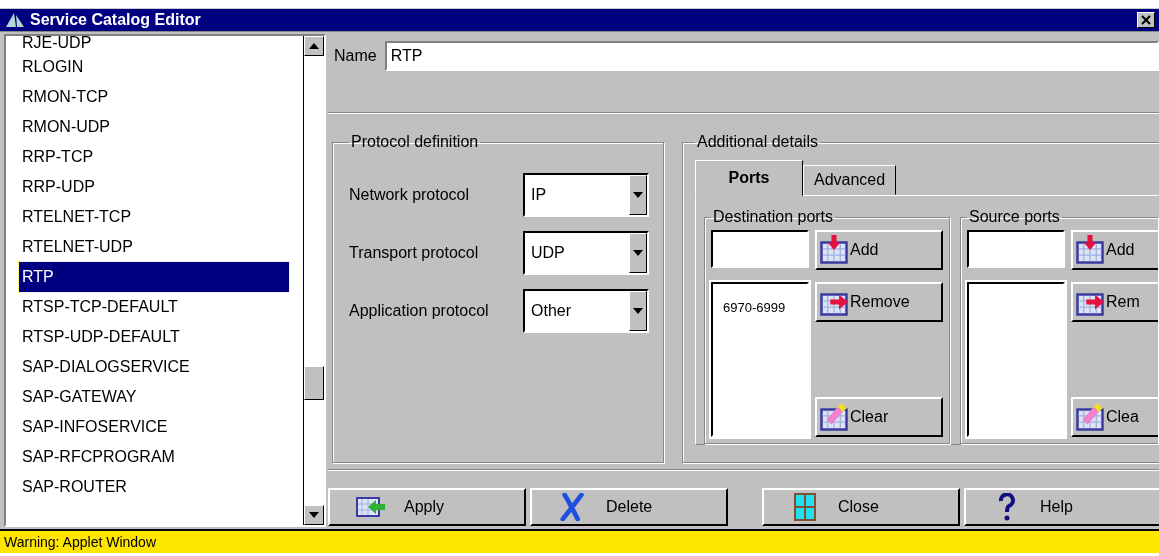 This screenshot has height=556, width=1159. I want to click on close-button, so click(1146, 20).